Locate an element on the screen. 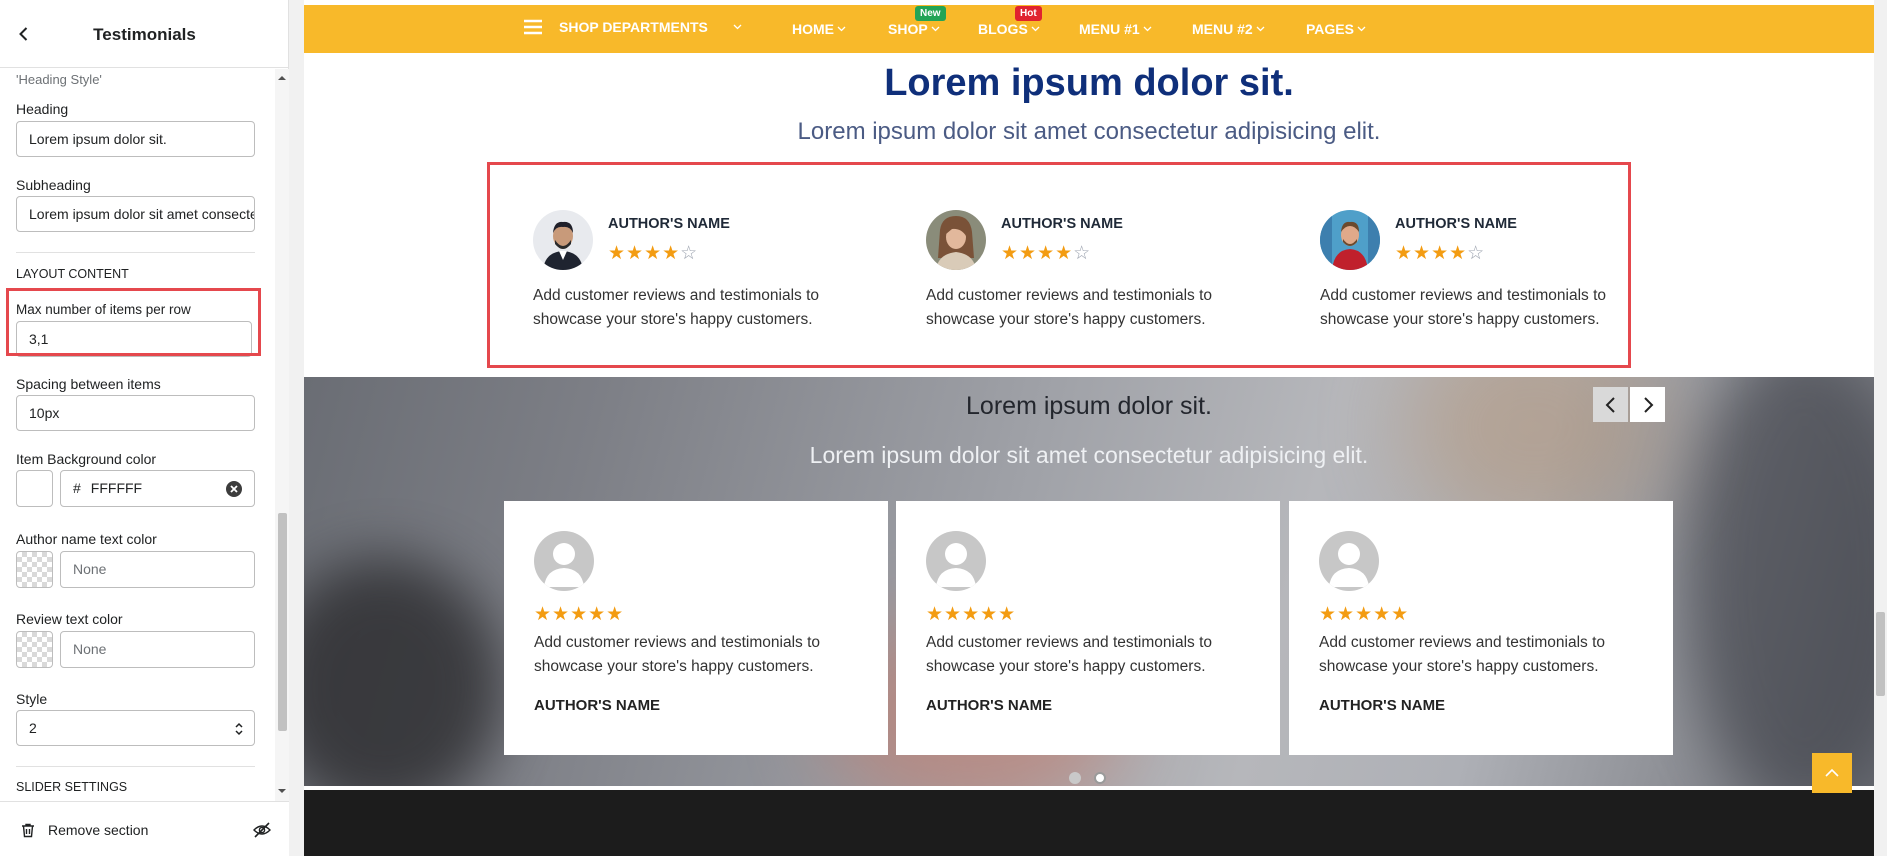 The height and width of the screenshot is (856, 1887). slider-next-button is located at coordinates (1647, 404).